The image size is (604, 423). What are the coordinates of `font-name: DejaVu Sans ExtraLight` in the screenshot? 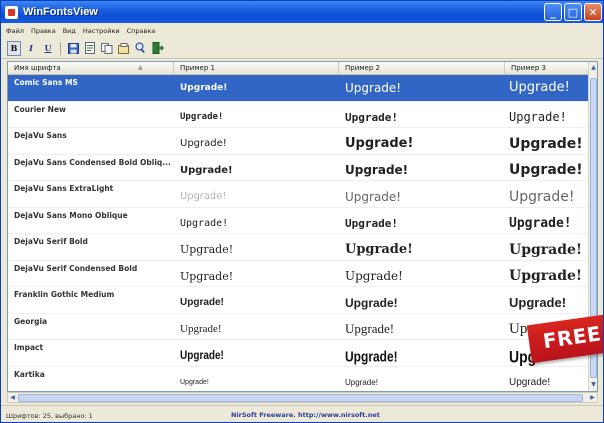 It's located at (64, 188).